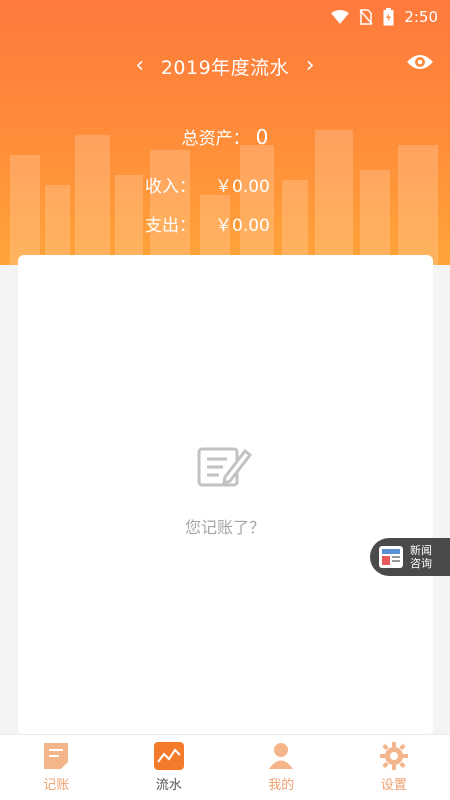 Image resolution: width=450 pixels, height=800 pixels. I want to click on nav-label-bookkeeping: 记账, so click(56, 785).